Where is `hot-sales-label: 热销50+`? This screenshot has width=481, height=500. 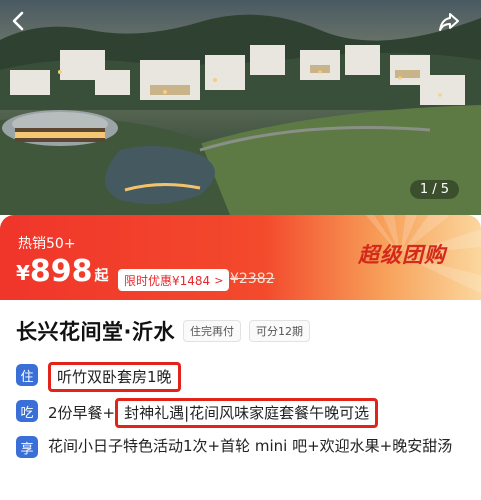 hot-sales-label: 热销50+ is located at coordinates (47, 244).